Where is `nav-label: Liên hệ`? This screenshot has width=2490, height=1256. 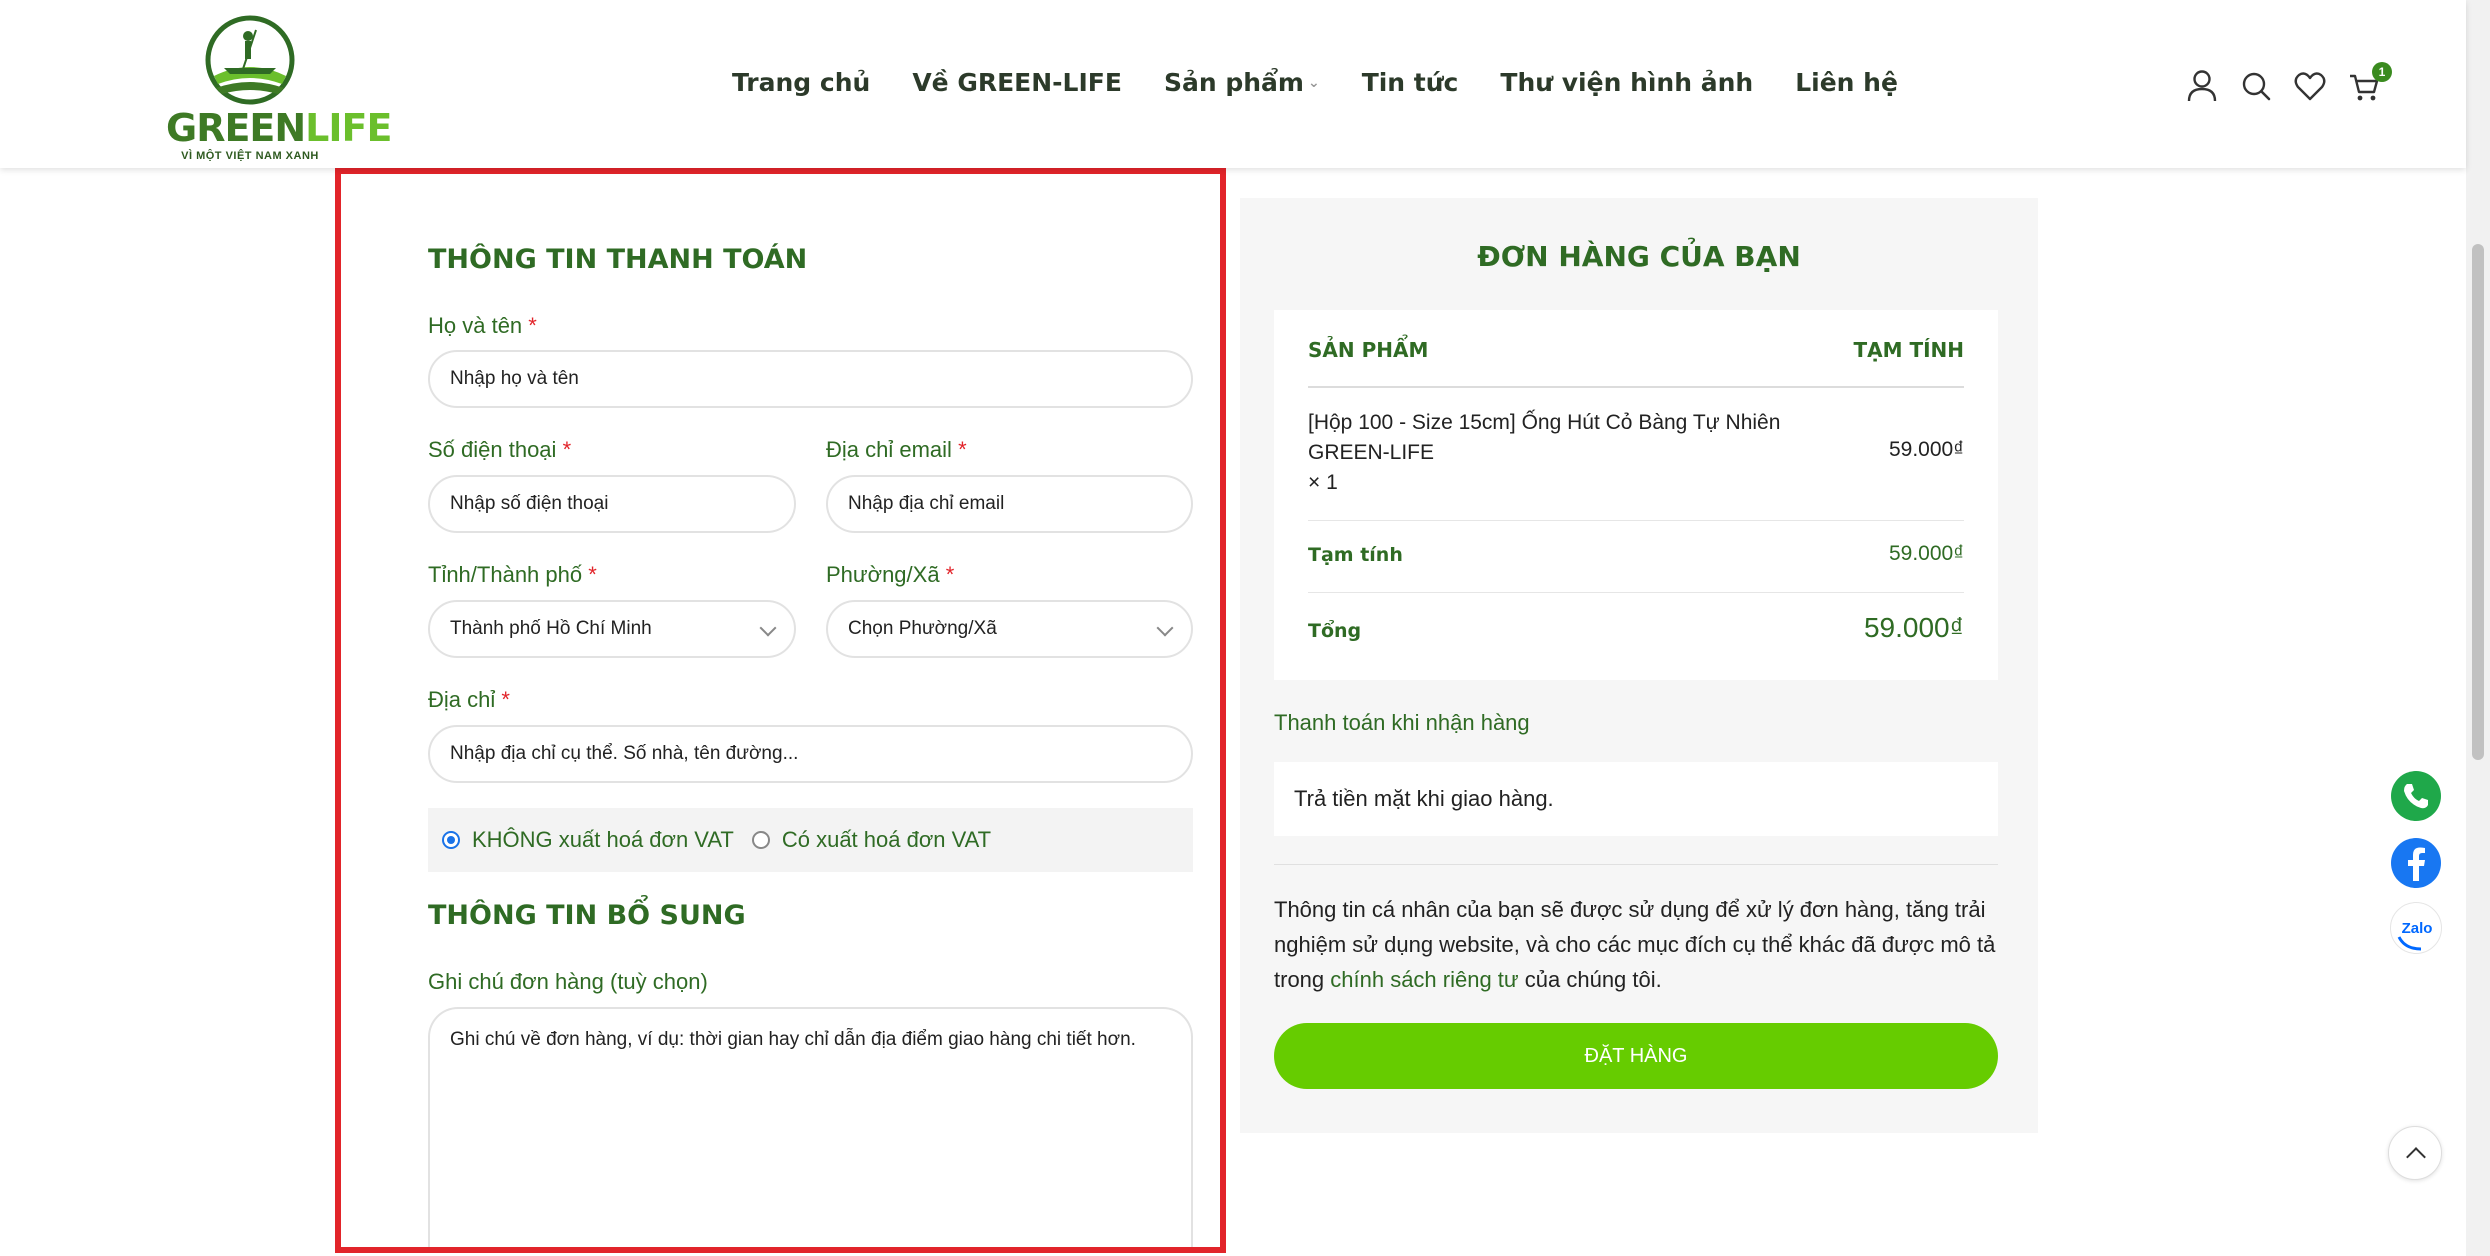 nav-label: Liên hệ is located at coordinates (1846, 82).